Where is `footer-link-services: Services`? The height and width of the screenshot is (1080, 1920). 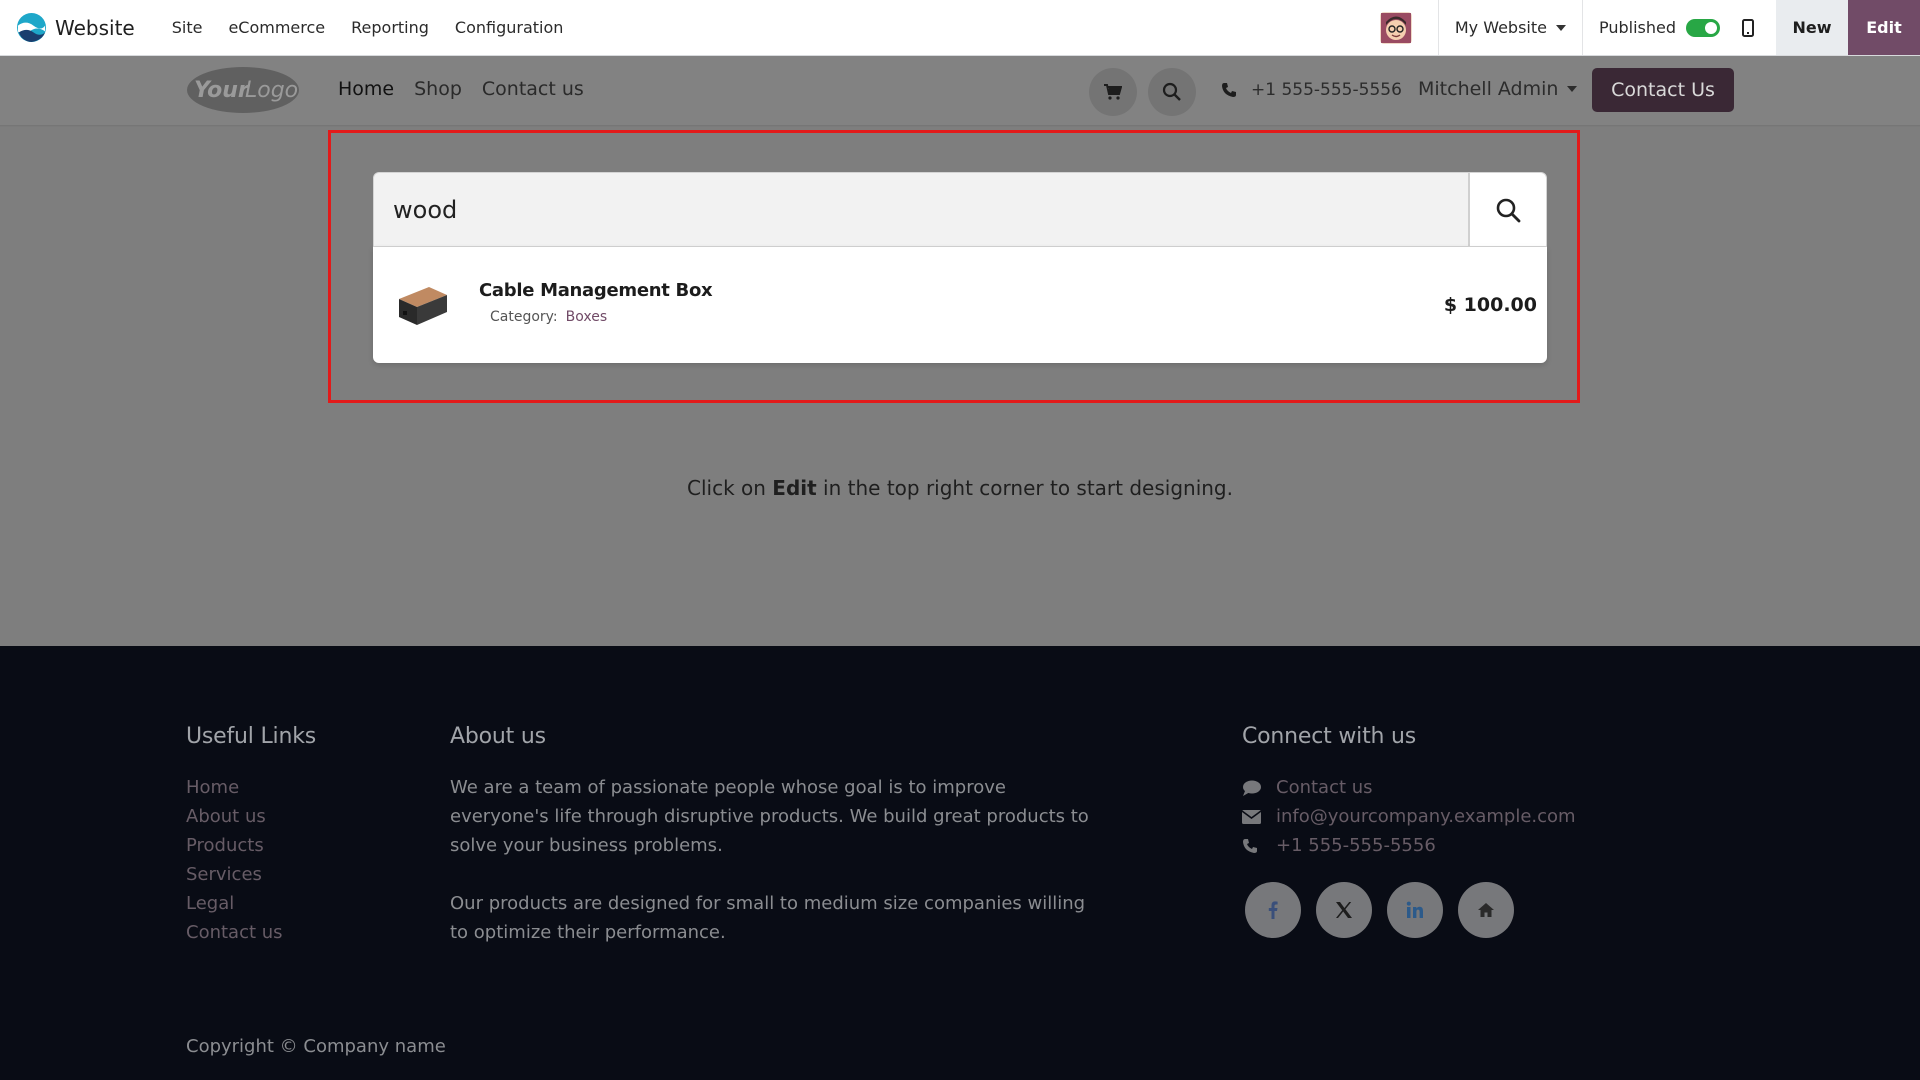 footer-link-services: Services is located at coordinates (234, 874).